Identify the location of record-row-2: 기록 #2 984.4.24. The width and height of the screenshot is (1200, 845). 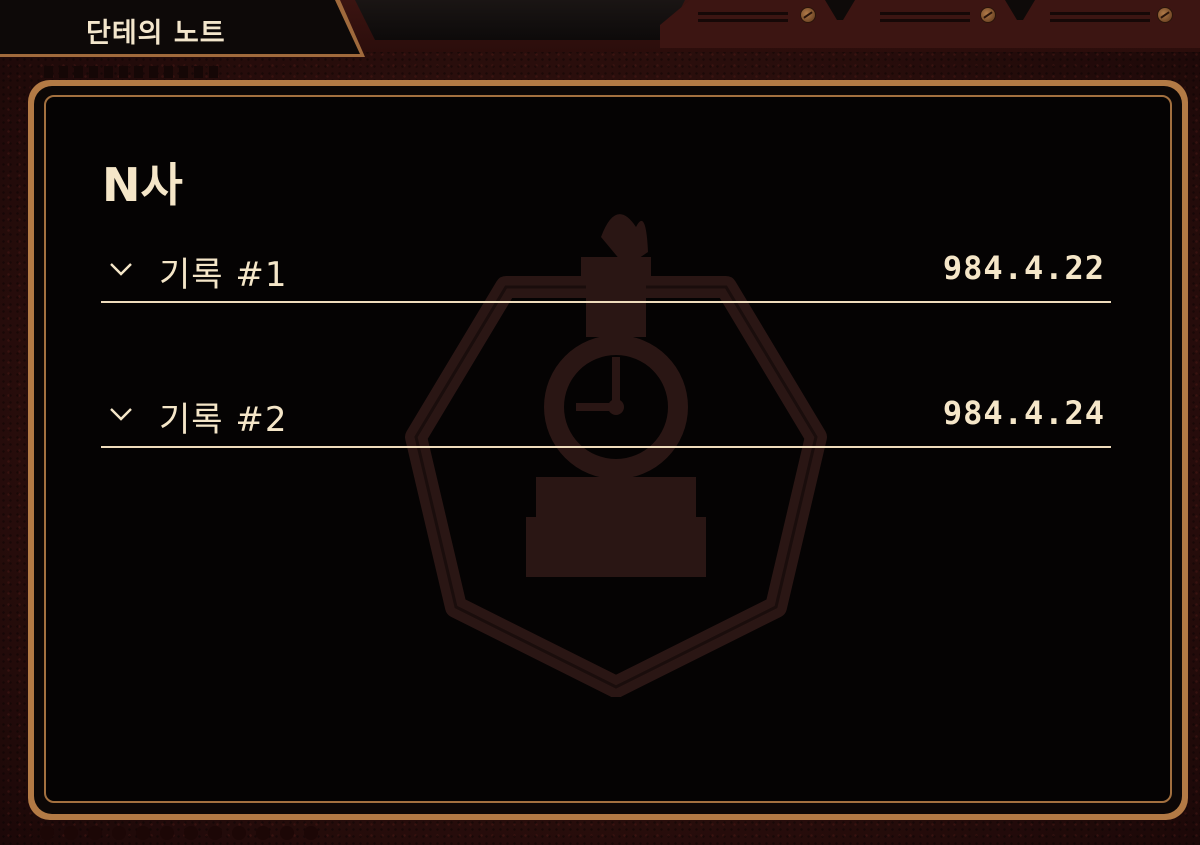
(606, 416).